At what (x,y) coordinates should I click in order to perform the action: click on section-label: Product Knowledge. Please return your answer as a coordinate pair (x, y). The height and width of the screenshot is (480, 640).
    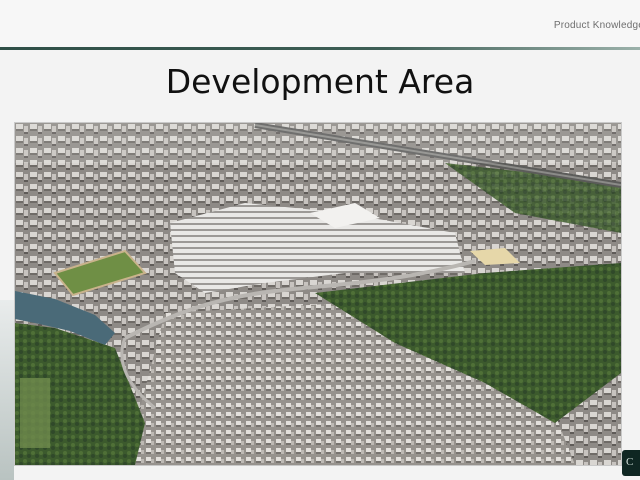
    Looking at the image, I should click on (596, 25).